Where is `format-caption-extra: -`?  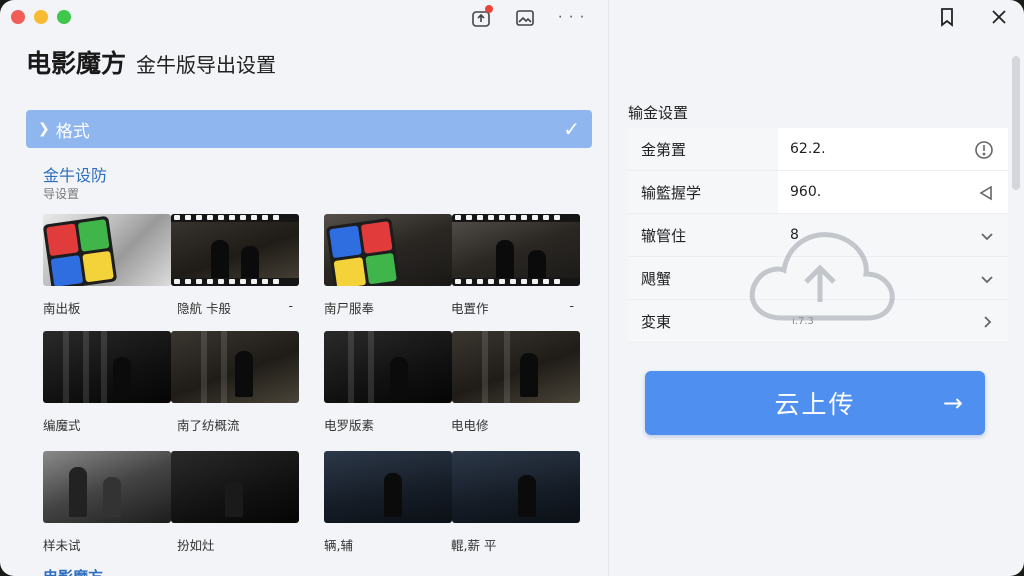 format-caption-extra: - is located at coordinates (571, 305).